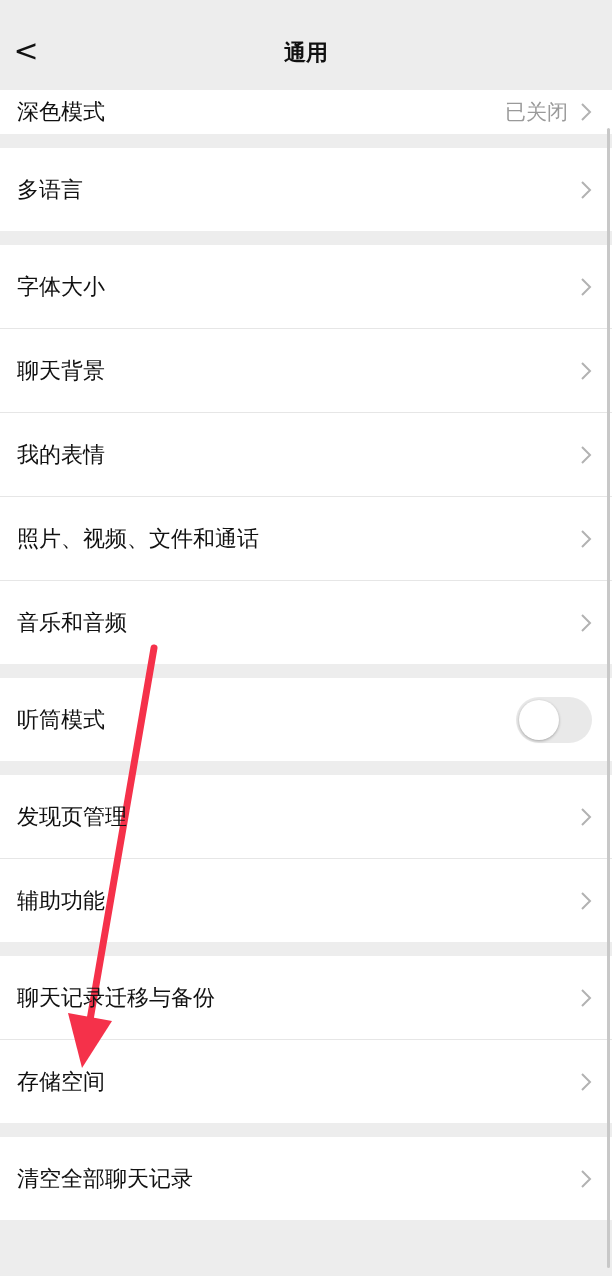 Image resolution: width=612 pixels, height=1276 pixels. What do you see at coordinates (554, 719) in the screenshot?
I see `toggle-switch` at bounding box center [554, 719].